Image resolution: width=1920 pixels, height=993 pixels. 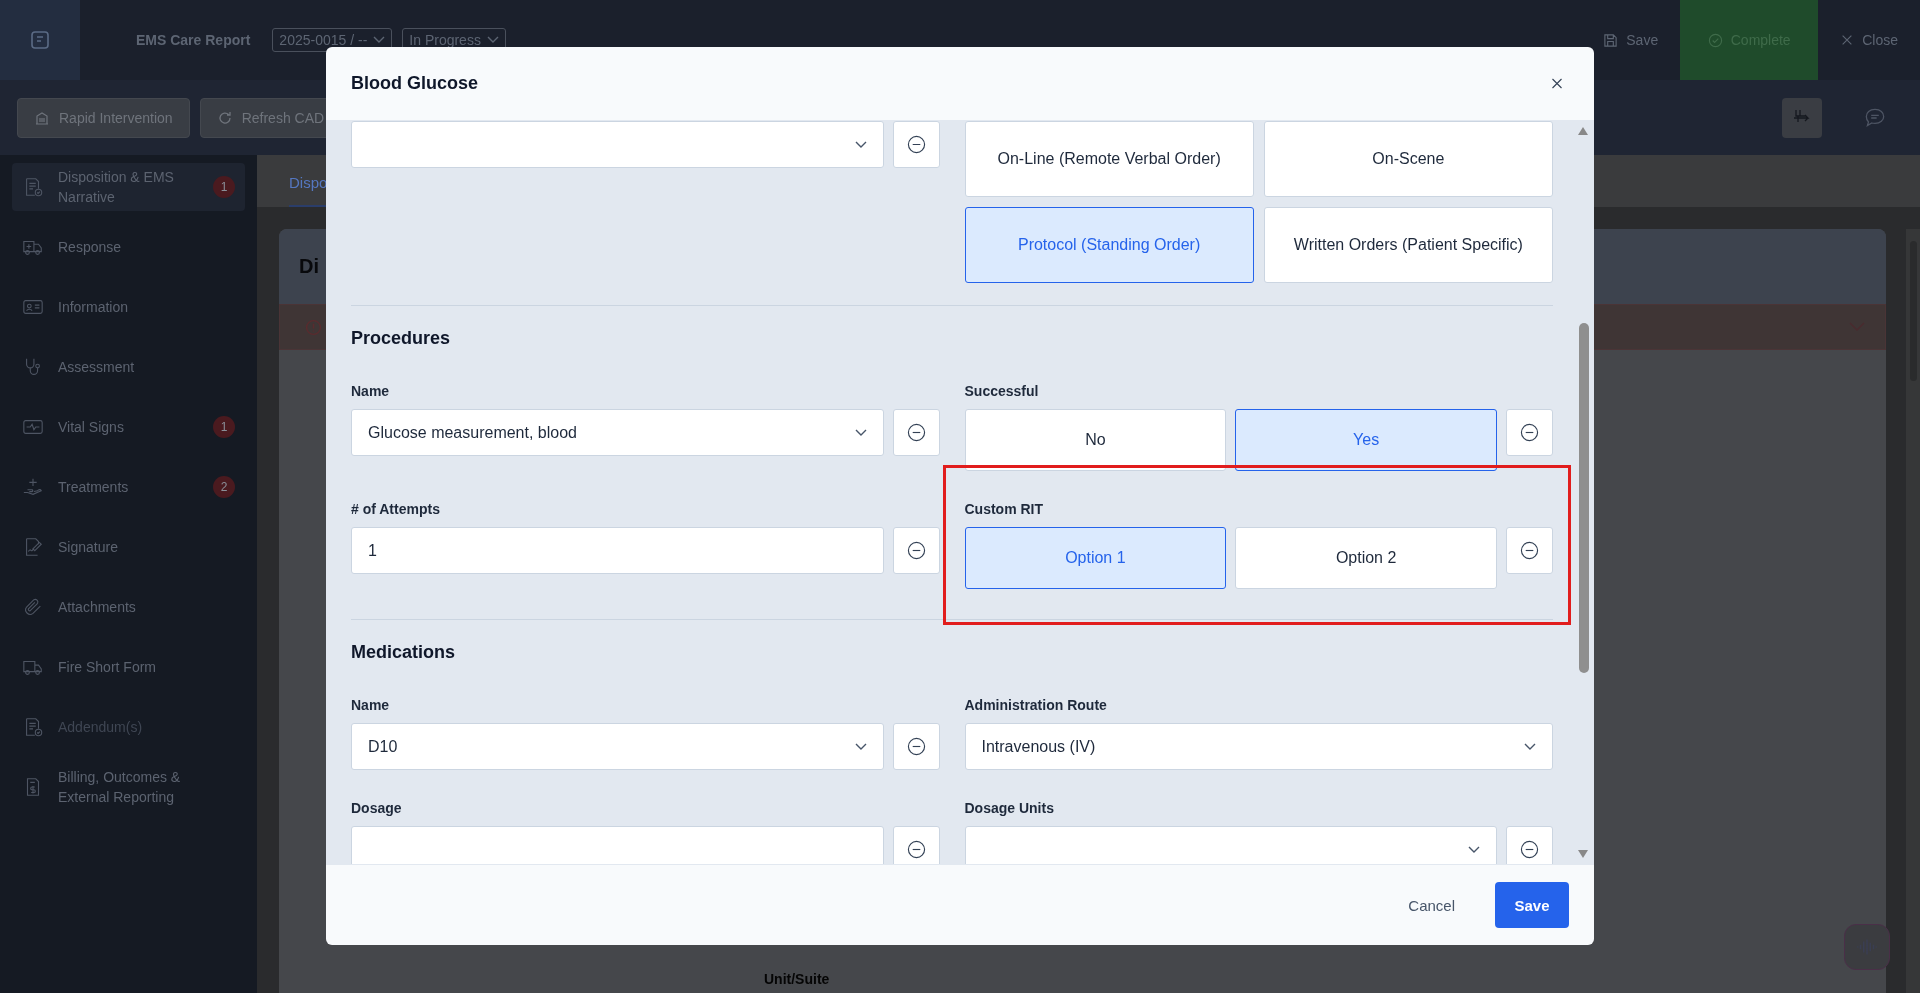 I want to click on sidebar-item: Vital Signs 1, so click(x=128, y=427).